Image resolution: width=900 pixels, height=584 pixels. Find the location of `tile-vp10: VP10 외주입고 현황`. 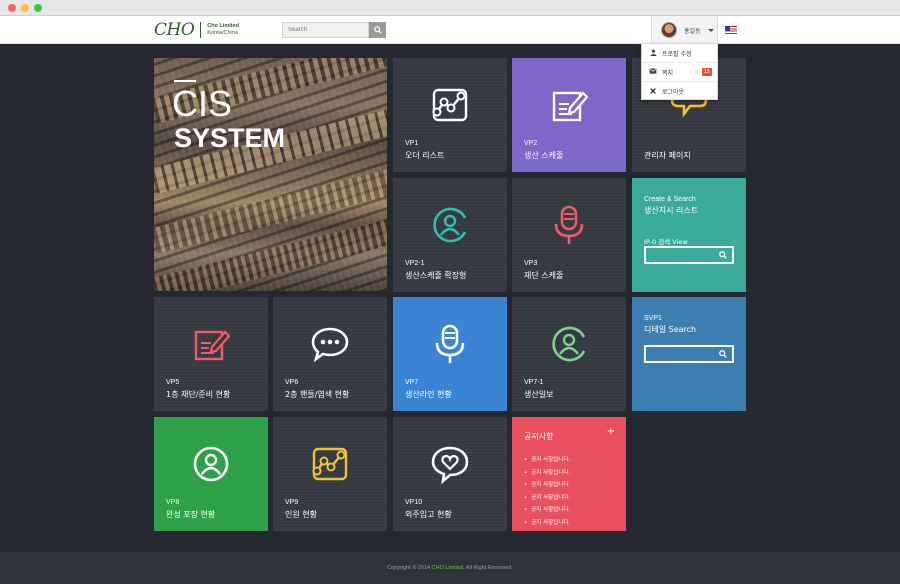

tile-vp10: VP10 외주입고 현황 is located at coordinates (450, 474).